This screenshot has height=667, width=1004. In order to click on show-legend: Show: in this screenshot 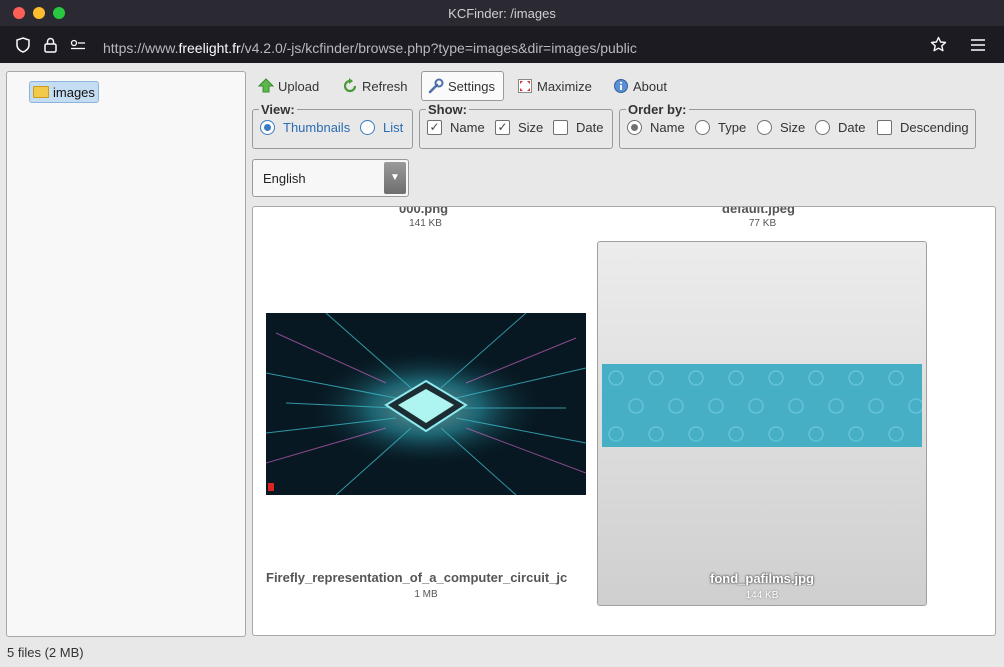, I will do `click(447, 109)`.